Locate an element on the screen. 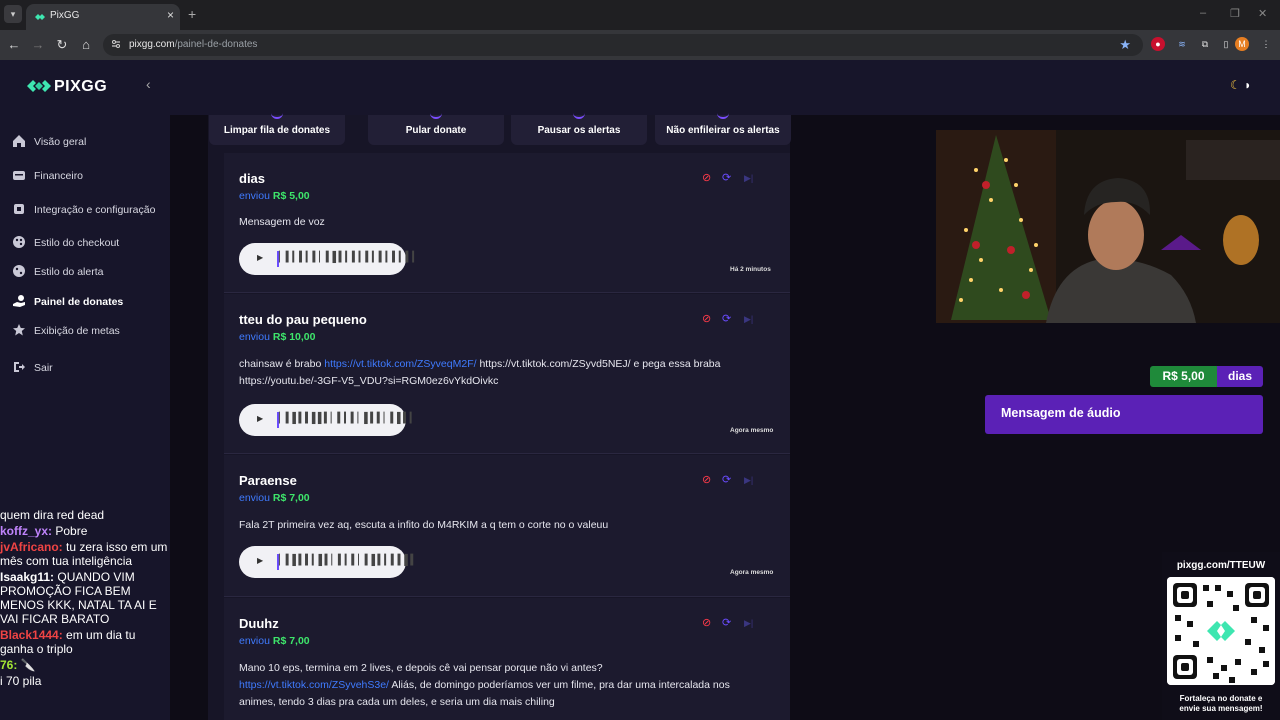 The width and height of the screenshot is (1280, 720). extension-red-icon: ● is located at coordinates (1158, 44).